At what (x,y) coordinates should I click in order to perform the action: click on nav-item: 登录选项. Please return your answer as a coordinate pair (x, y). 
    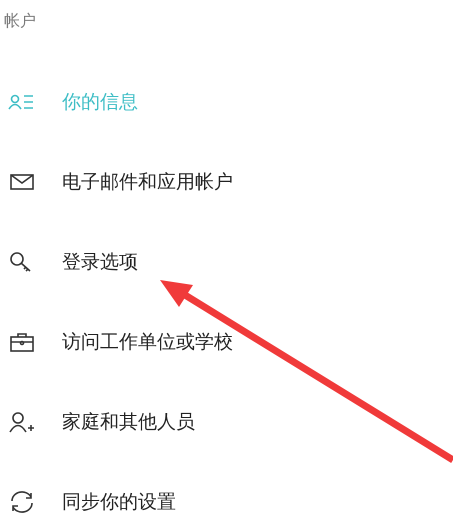
    Looking at the image, I should click on (226, 262).